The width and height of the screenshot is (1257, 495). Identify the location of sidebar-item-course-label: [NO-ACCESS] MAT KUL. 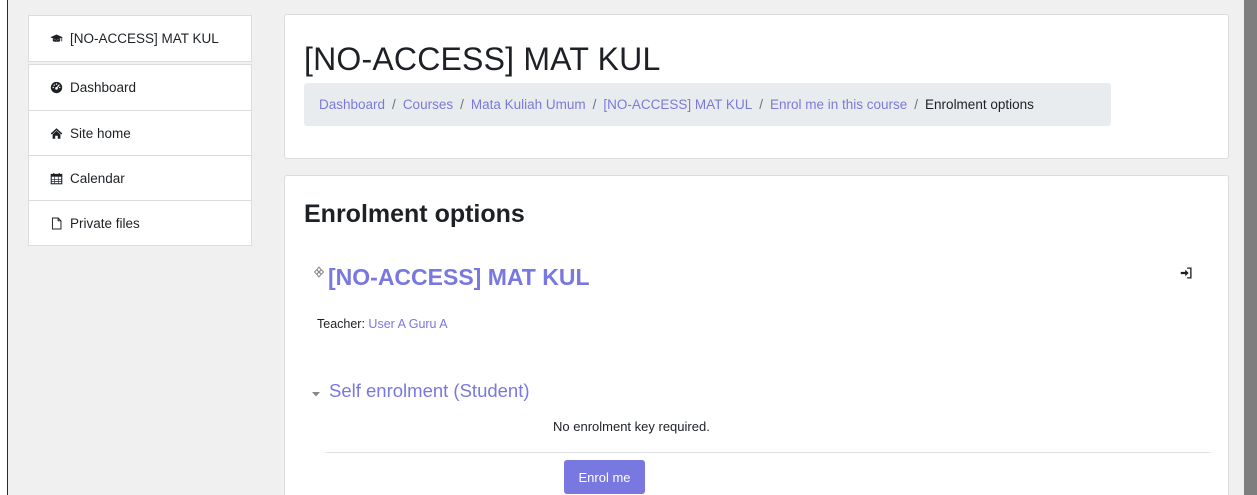
(144, 38).